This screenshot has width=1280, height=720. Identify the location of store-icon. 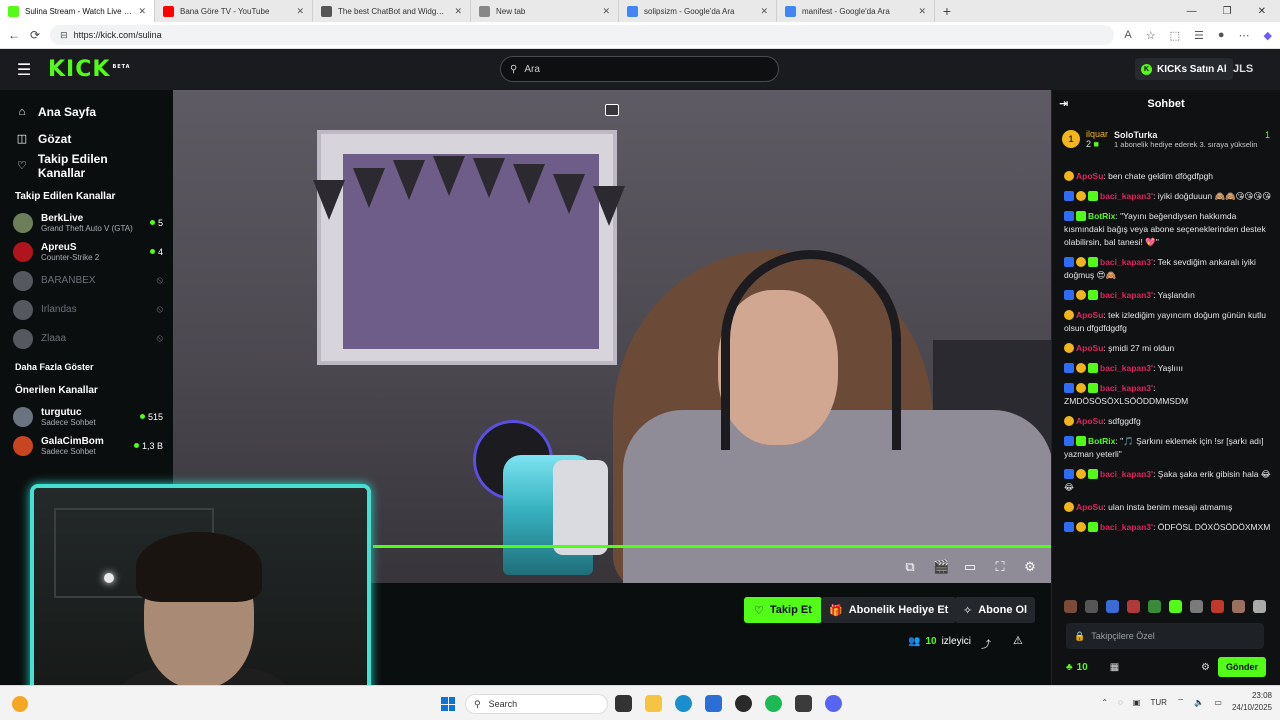
(713, 703).